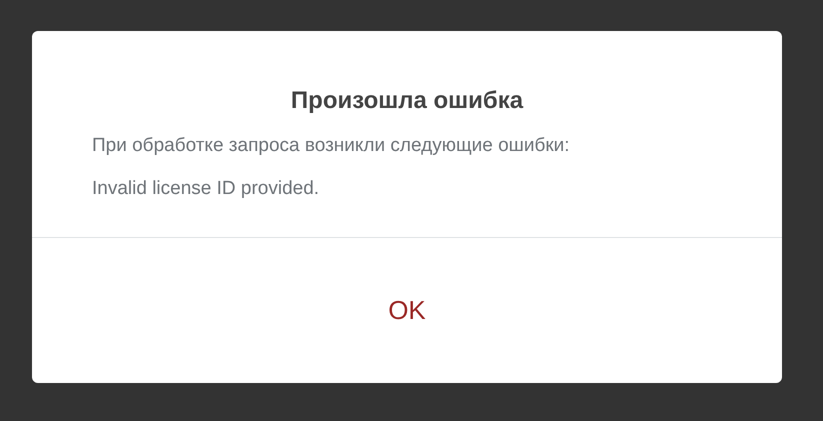 Image resolution: width=823 pixels, height=421 pixels. What do you see at coordinates (407, 310) in the screenshot?
I see `ok-button: OK` at bounding box center [407, 310].